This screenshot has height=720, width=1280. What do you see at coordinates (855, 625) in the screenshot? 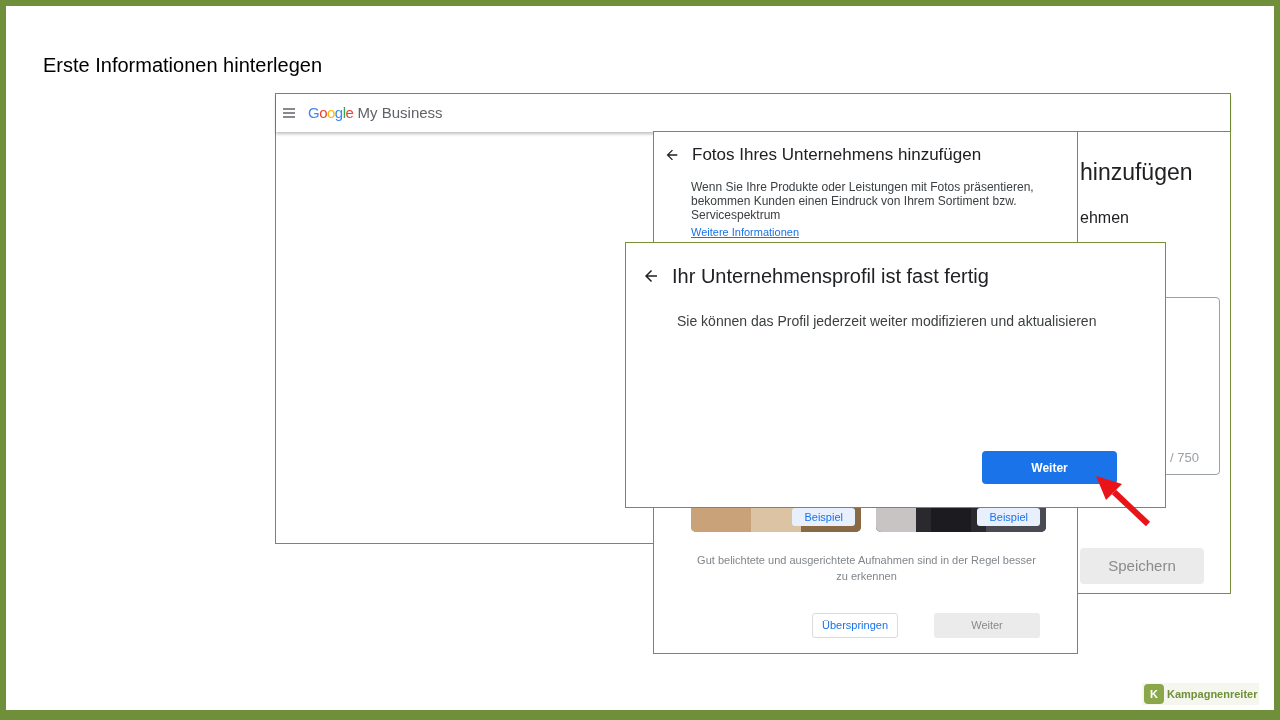
I see `skip-button: Überspringen` at bounding box center [855, 625].